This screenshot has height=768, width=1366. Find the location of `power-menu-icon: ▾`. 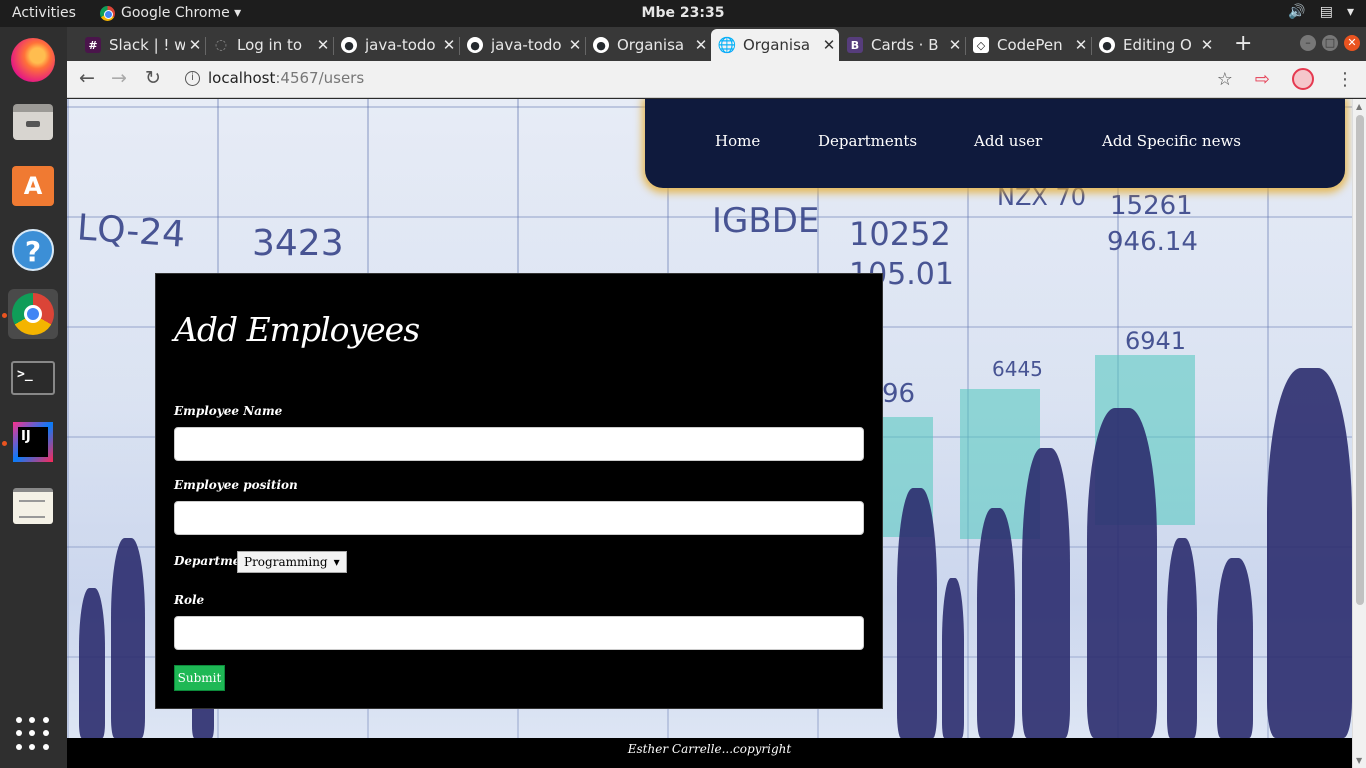

power-menu-icon: ▾ is located at coordinates (1350, 12).